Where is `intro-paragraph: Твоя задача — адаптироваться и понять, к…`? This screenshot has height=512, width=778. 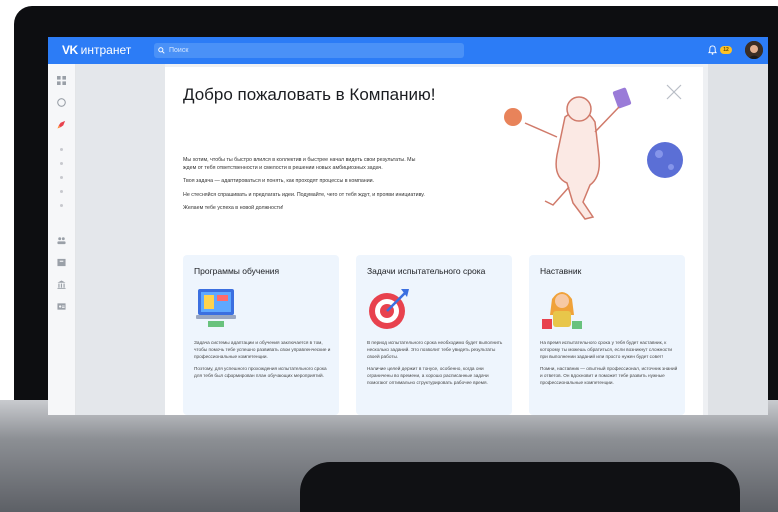 intro-paragraph: Твоя задача — адаптироваться и понять, к… is located at coordinates (279, 181).